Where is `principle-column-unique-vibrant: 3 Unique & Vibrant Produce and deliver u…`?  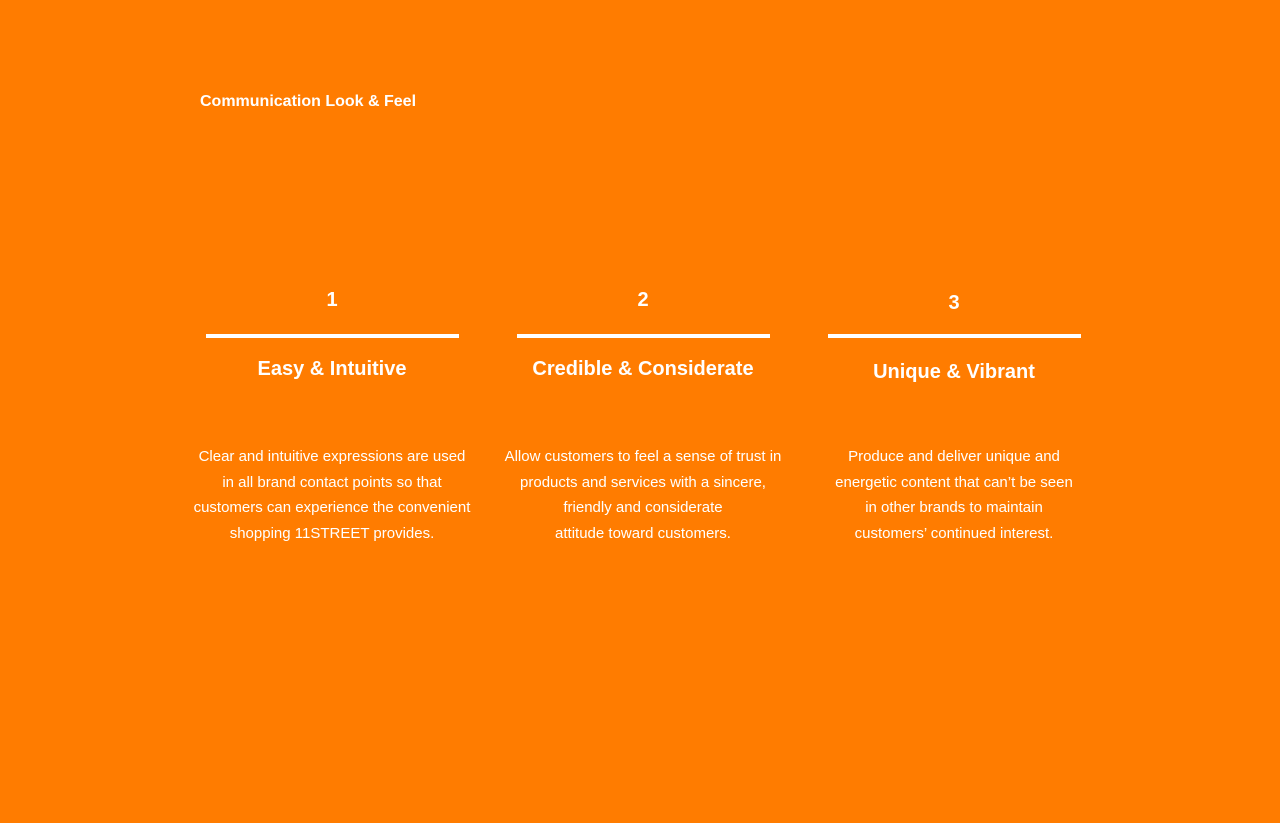
principle-column-unique-vibrant: 3 Unique & Vibrant Produce and deliver u… is located at coordinates (954, 416).